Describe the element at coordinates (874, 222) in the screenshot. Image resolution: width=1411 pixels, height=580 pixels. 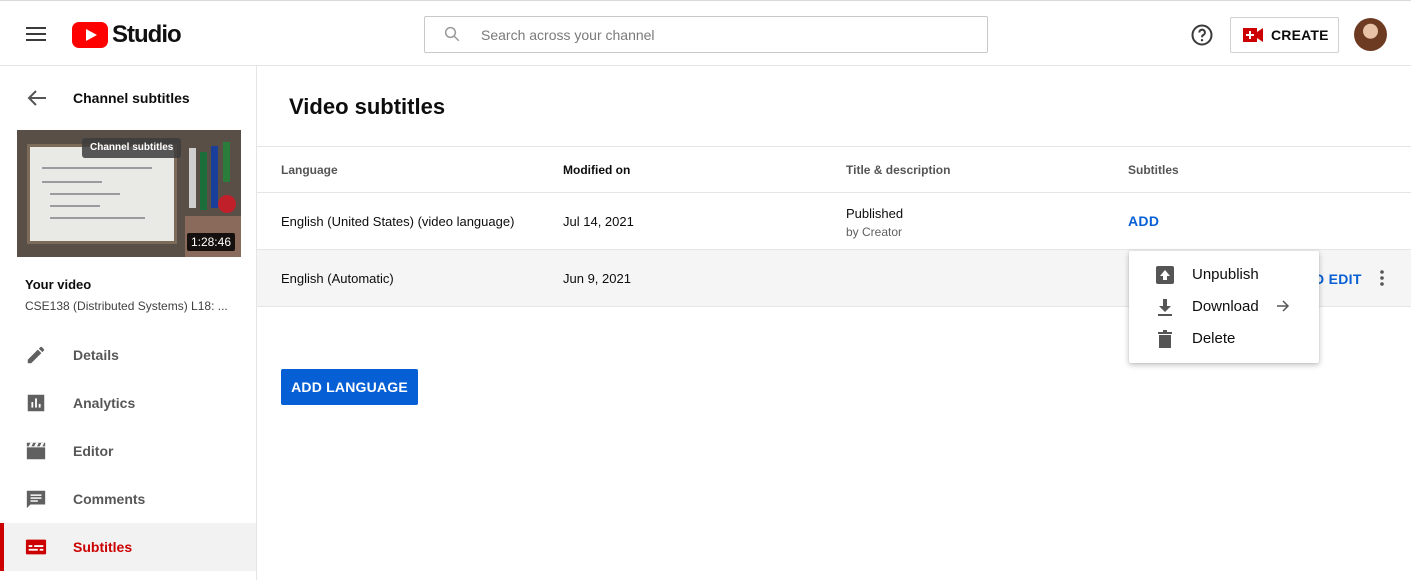
I see `row-title-status-cell: Published by Creator` at that location.